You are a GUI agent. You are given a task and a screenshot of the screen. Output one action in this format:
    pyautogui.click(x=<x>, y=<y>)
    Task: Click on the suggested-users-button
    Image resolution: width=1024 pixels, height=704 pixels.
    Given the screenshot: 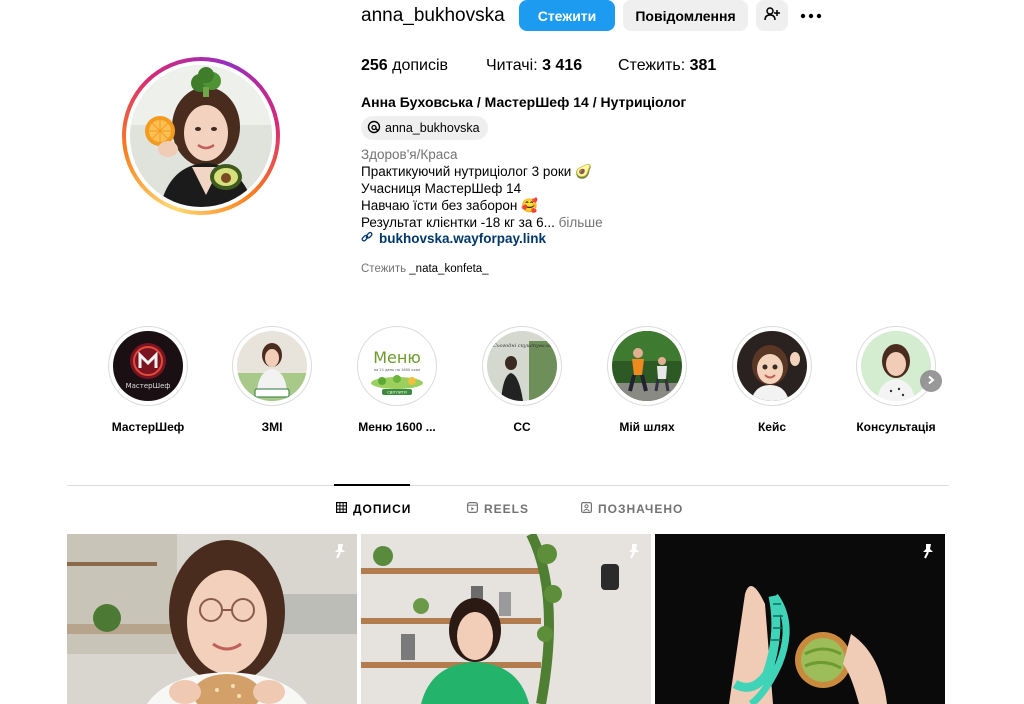 What is the action you would take?
    pyautogui.click(x=772, y=15)
    